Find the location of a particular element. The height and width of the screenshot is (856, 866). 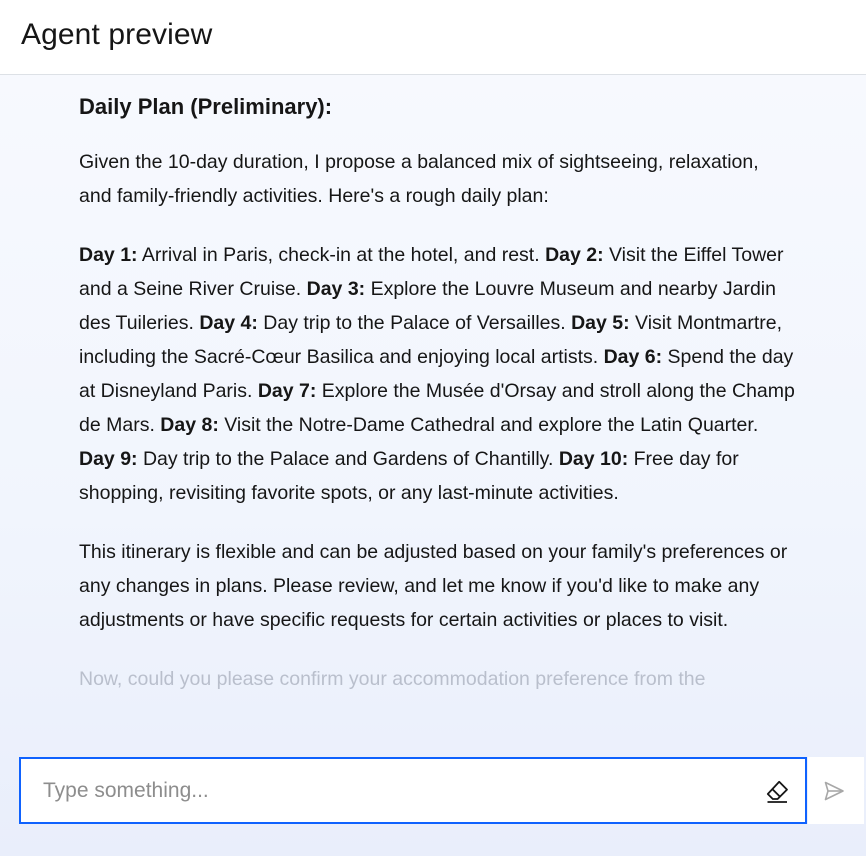

day-label: Day 8: is located at coordinates (189, 425).